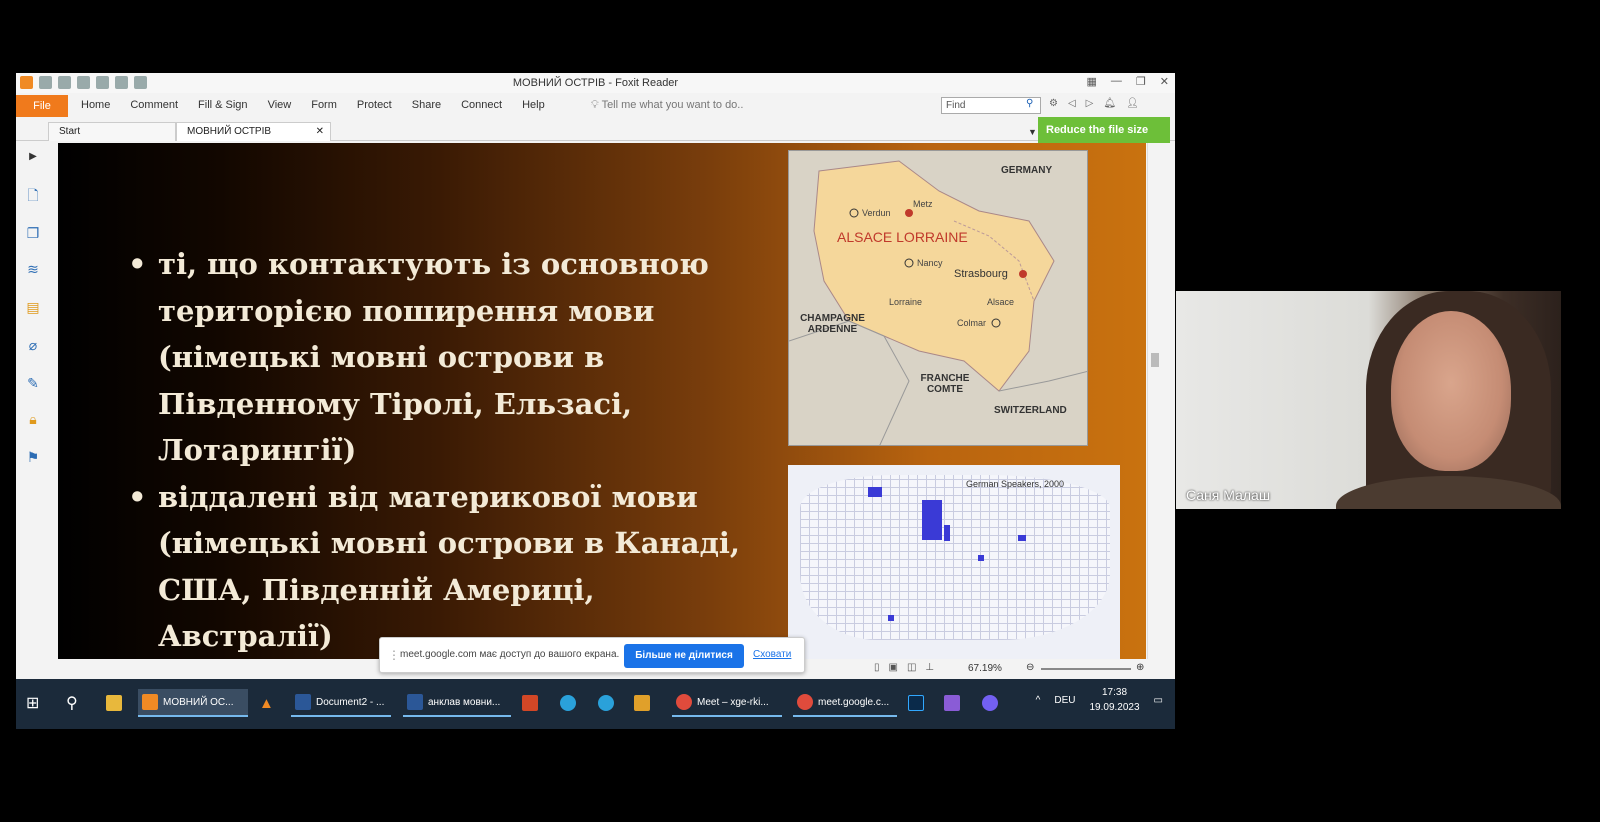  What do you see at coordinates (1154, 401) in the screenshot?
I see `vertical-scrollbar` at bounding box center [1154, 401].